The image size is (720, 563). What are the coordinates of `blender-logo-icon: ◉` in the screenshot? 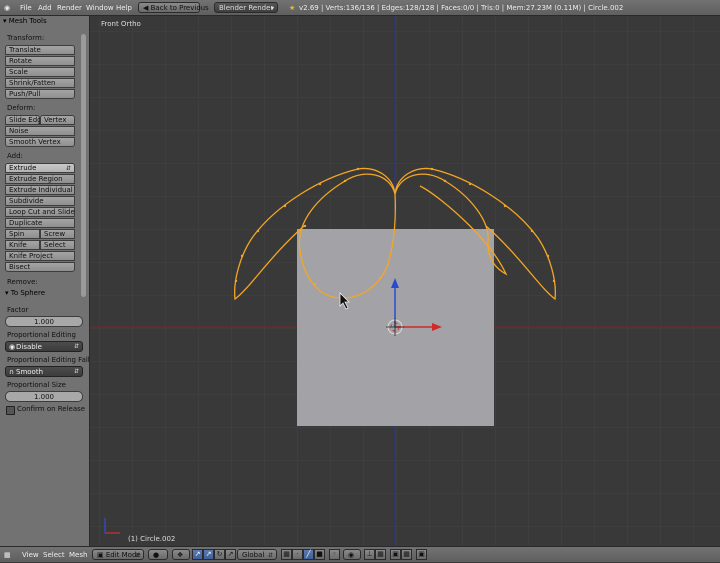 It's located at (7, 8).